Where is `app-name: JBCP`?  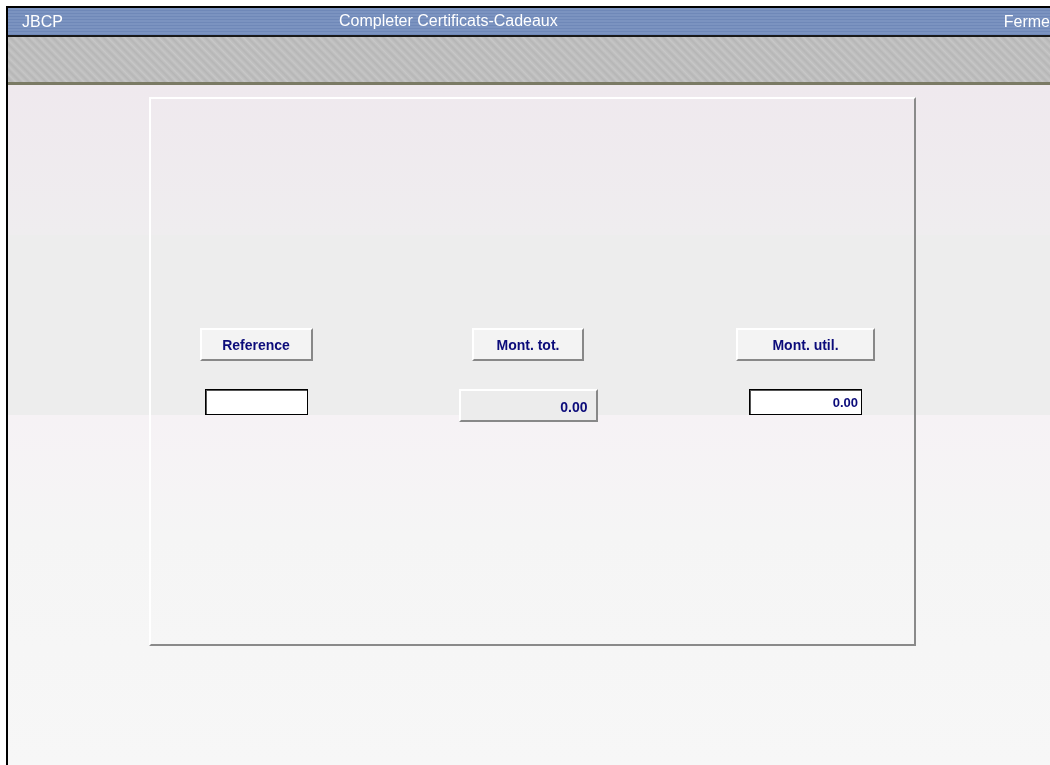 app-name: JBCP is located at coordinates (42, 21).